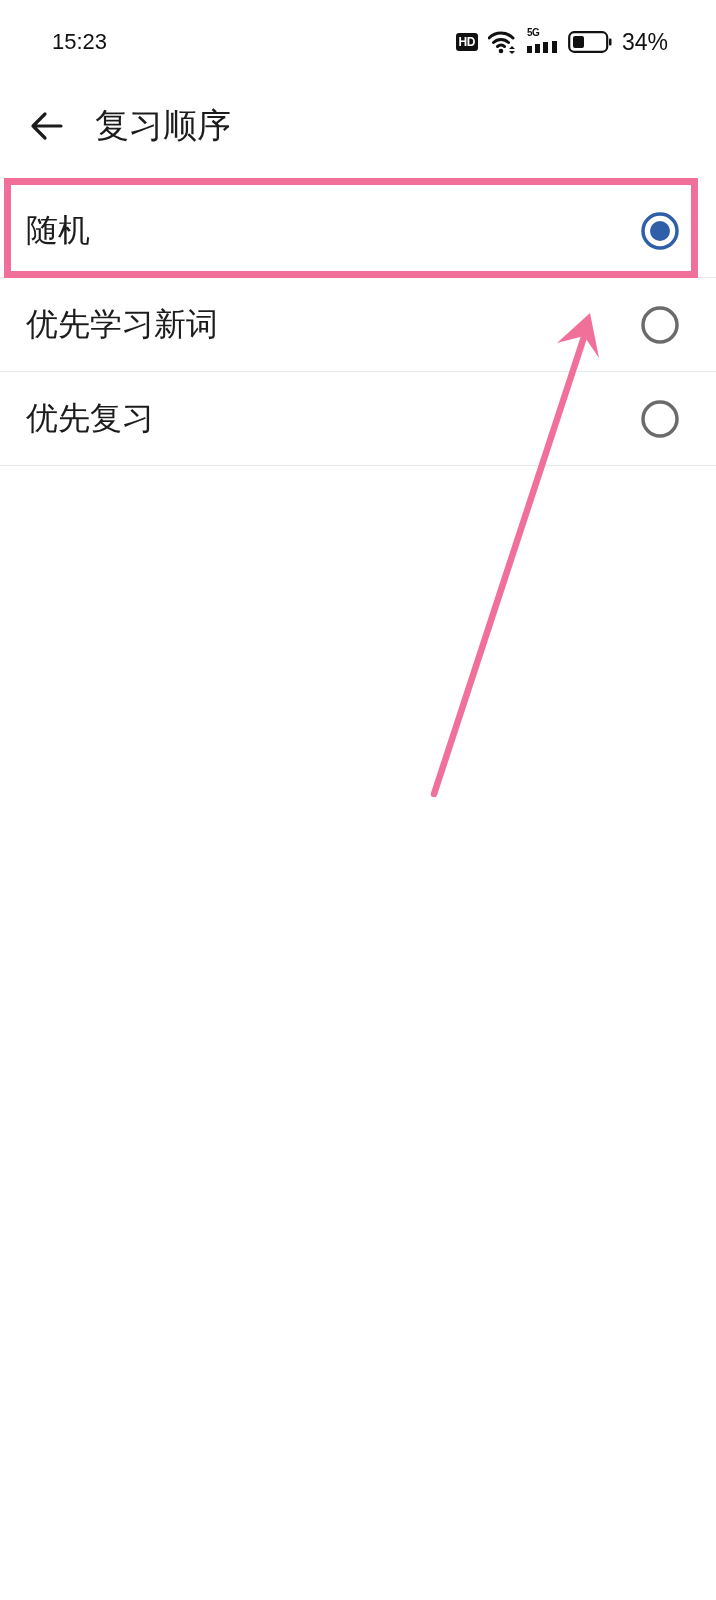 The height and width of the screenshot is (1600, 716). Describe the element at coordinates (533, 33) in the screenshot. I see `network-type-label: 5G` at that location.